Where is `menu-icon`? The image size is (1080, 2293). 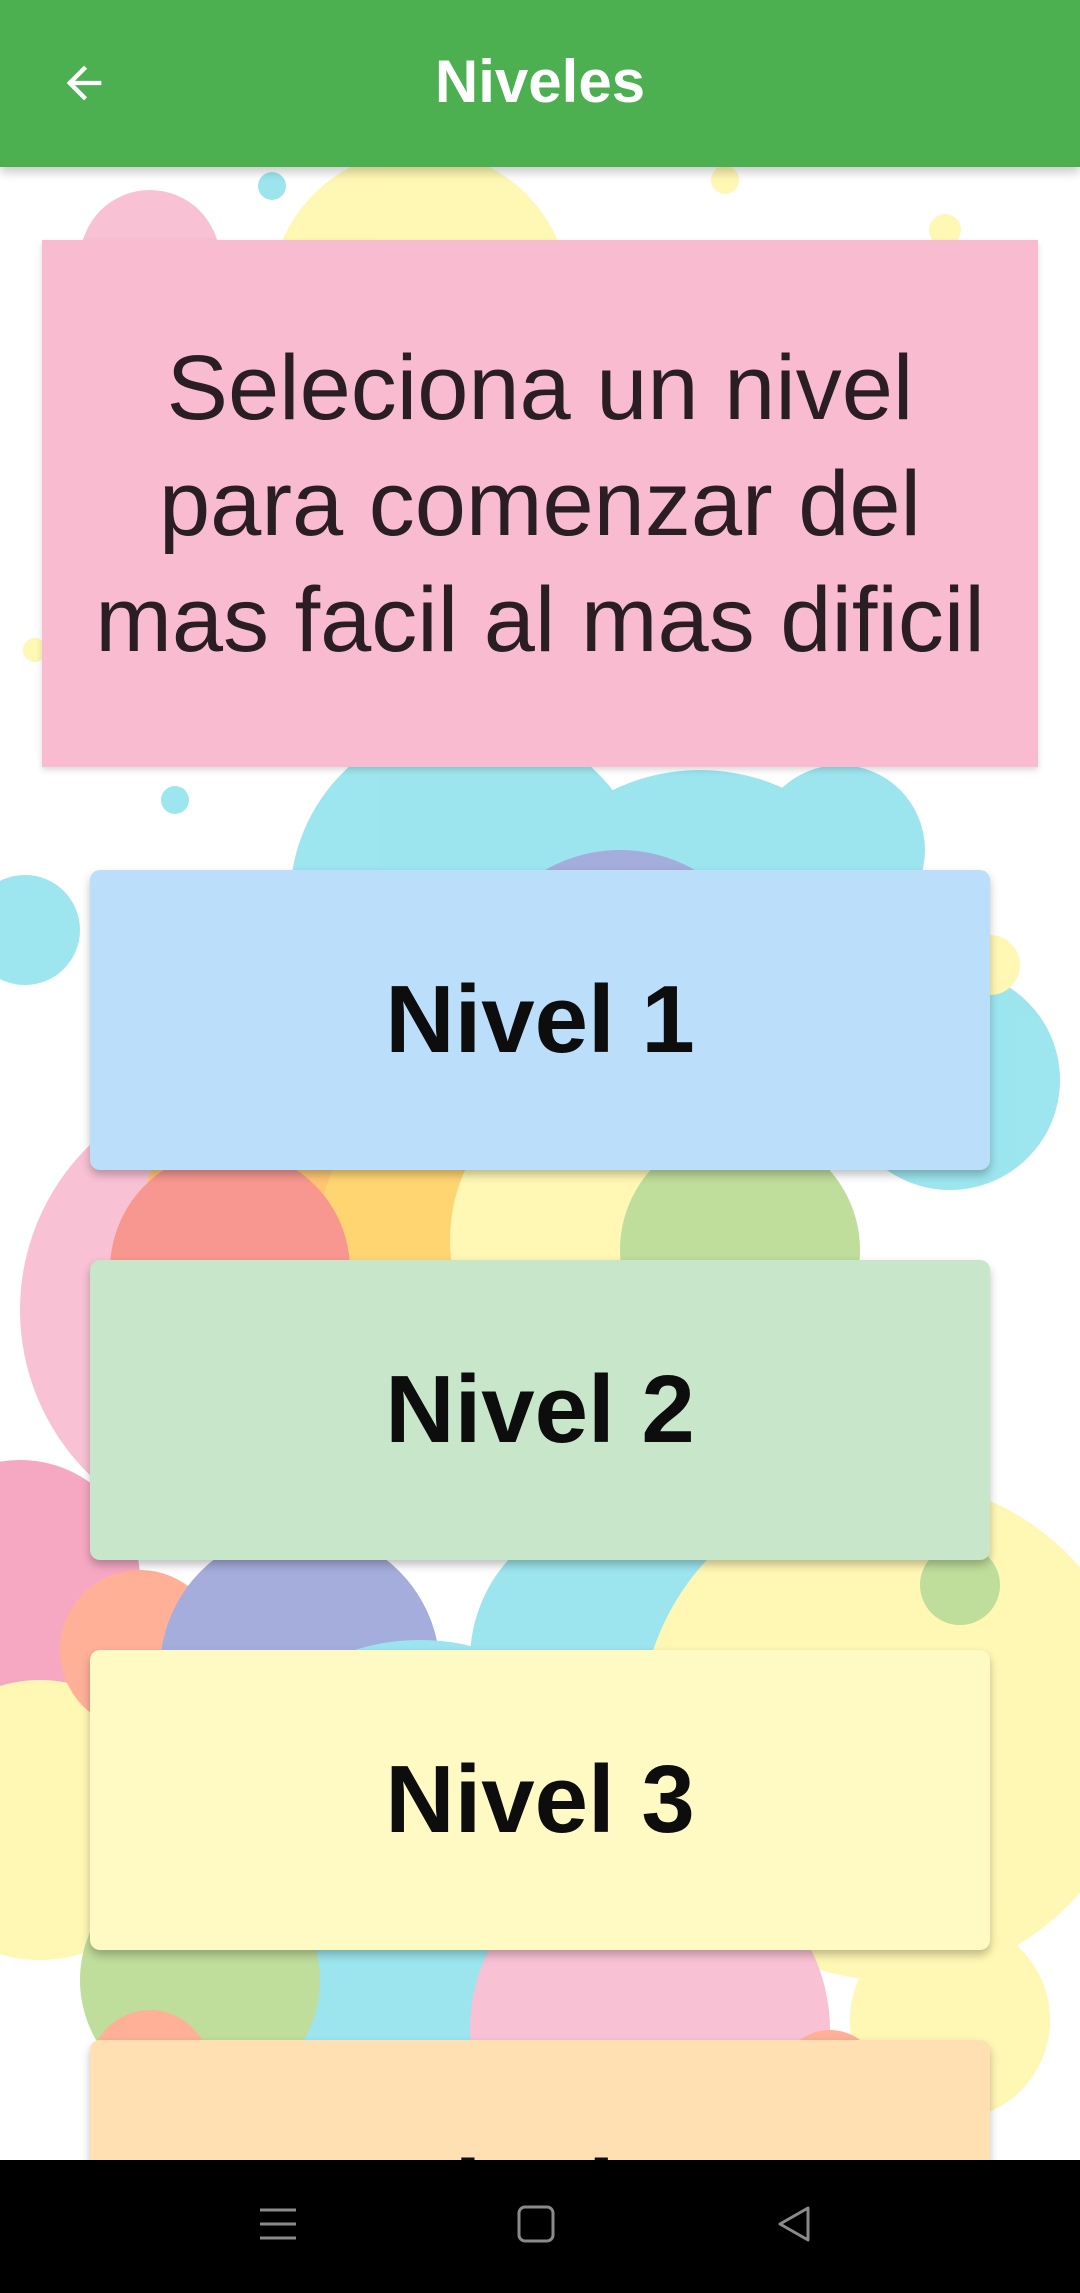
menu-icon is located at coordinates (278, 2226).